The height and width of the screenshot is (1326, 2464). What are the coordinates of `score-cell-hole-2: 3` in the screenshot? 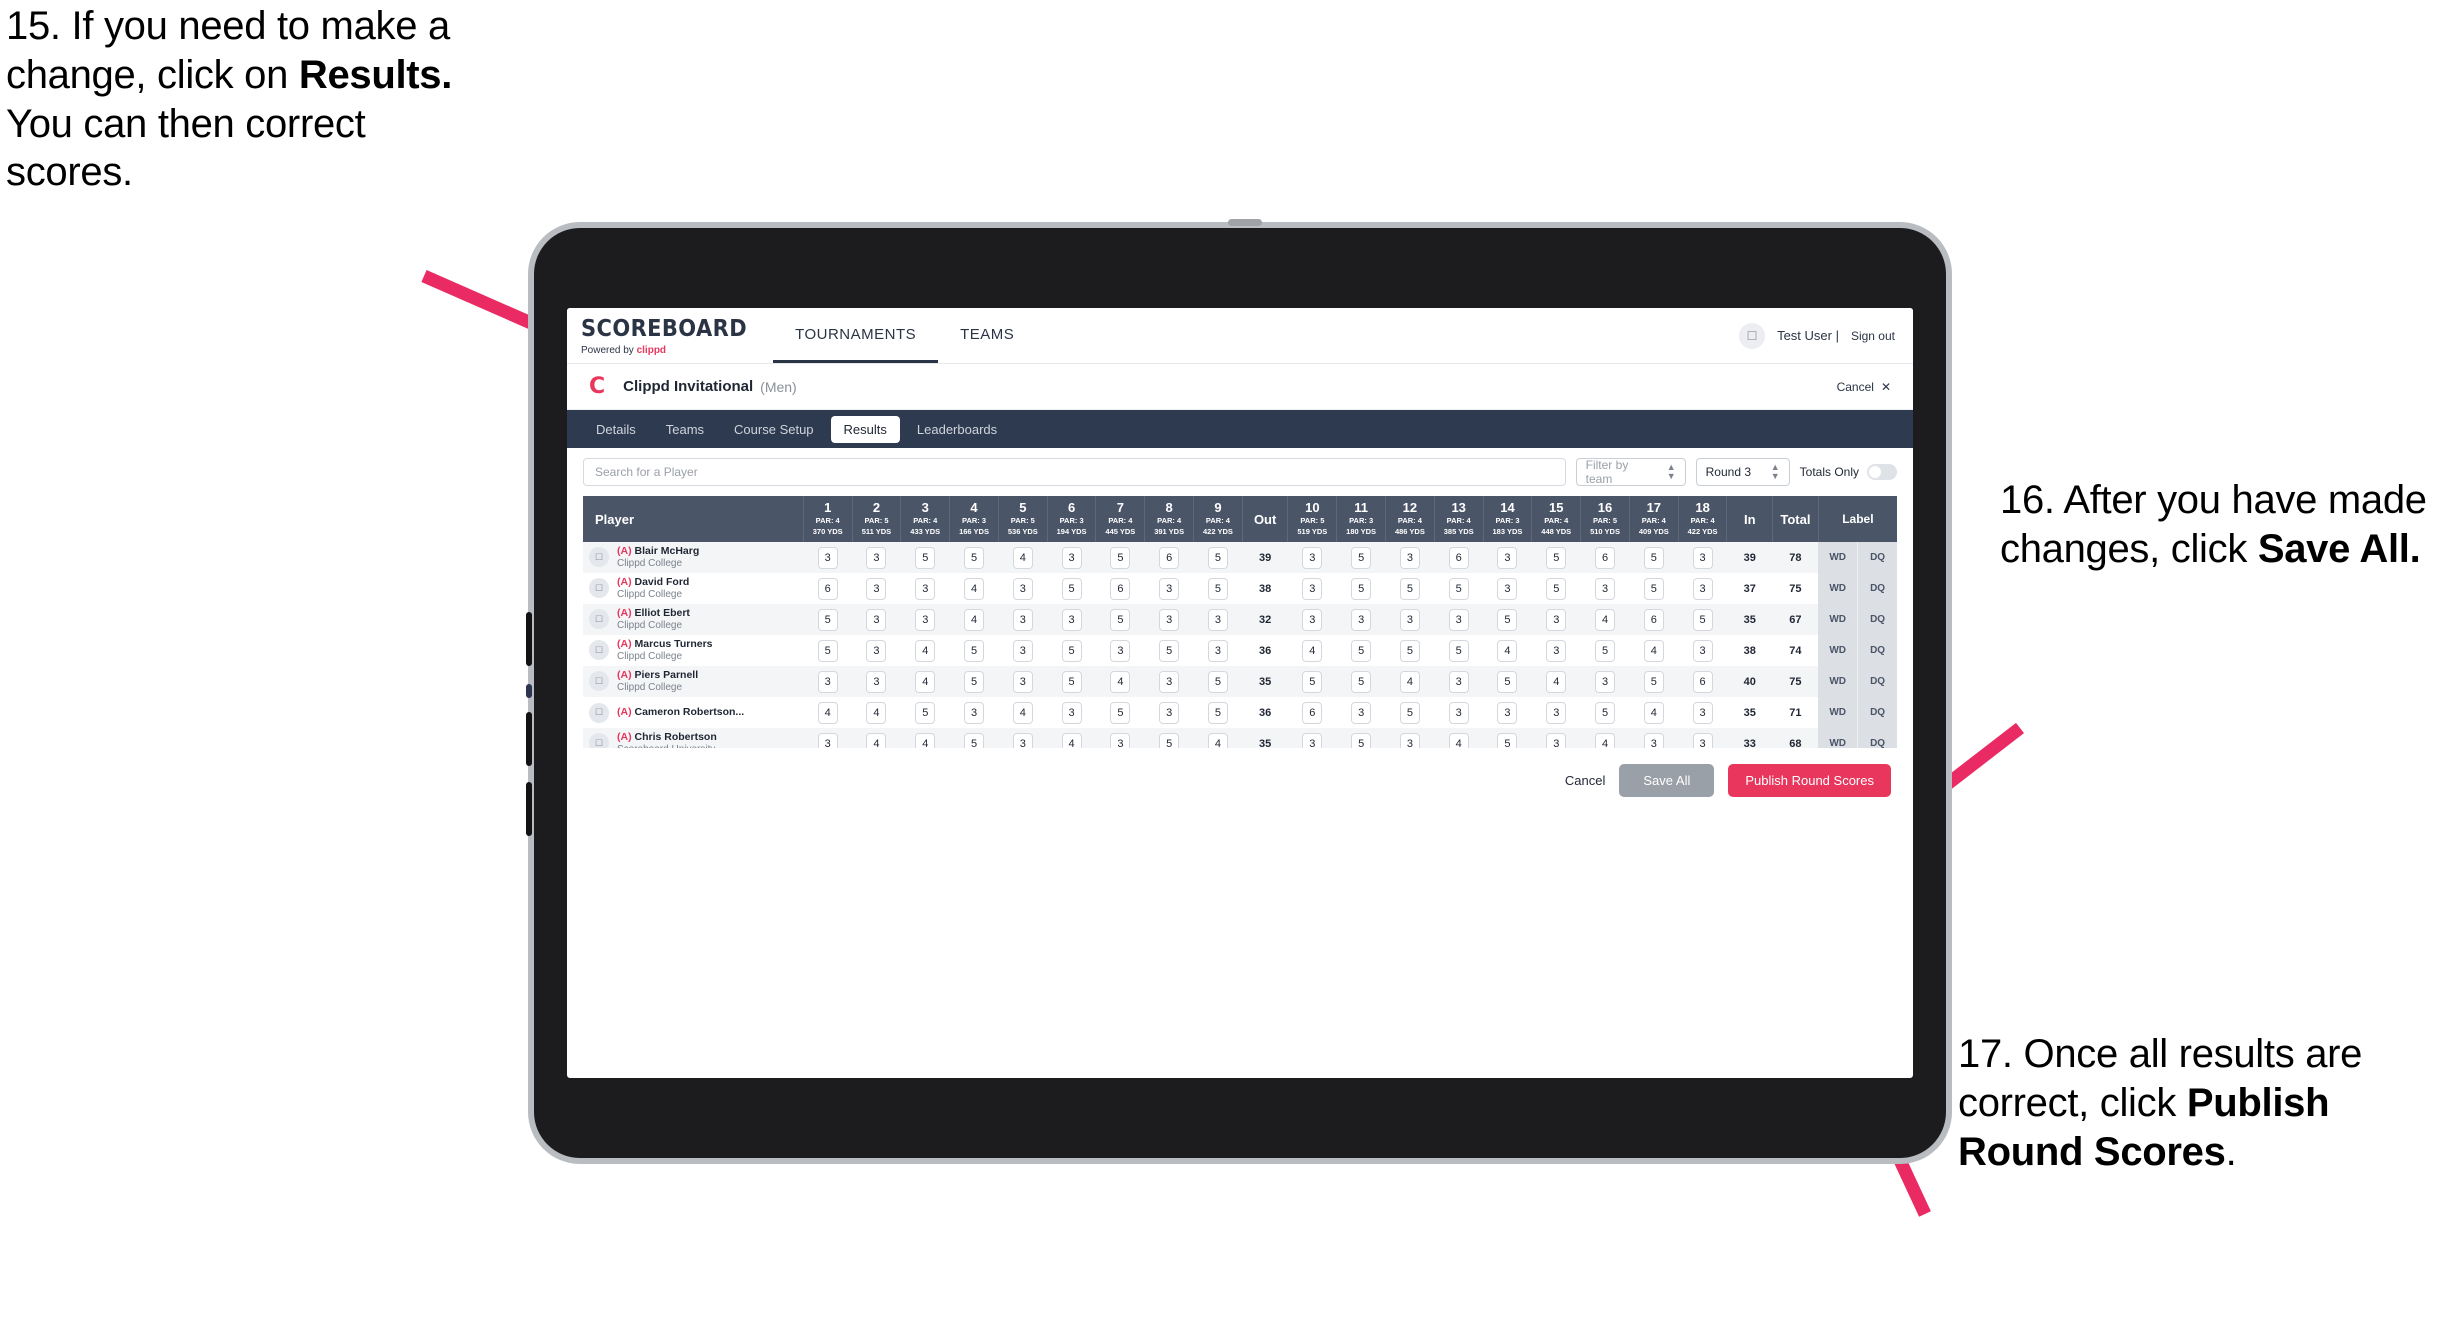 It's located at (876, 588).